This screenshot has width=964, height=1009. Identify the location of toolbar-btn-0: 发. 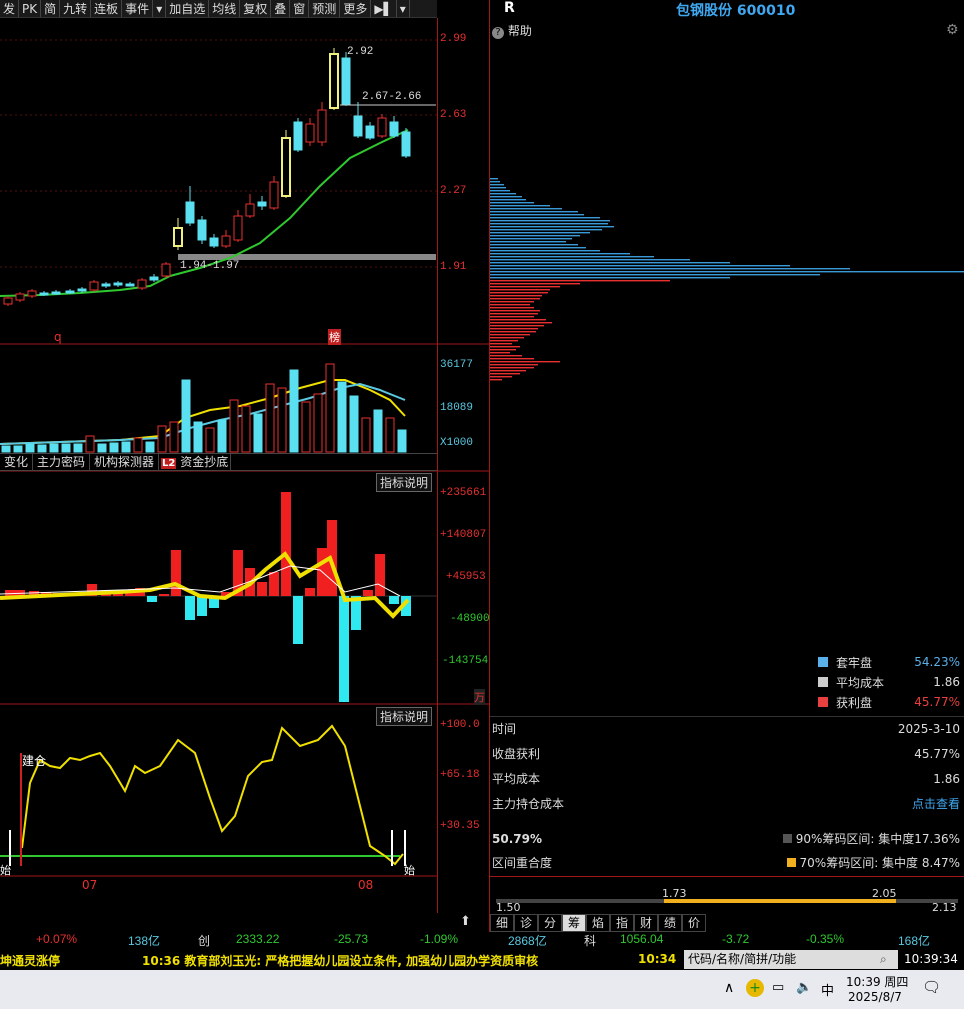
(10, 8).